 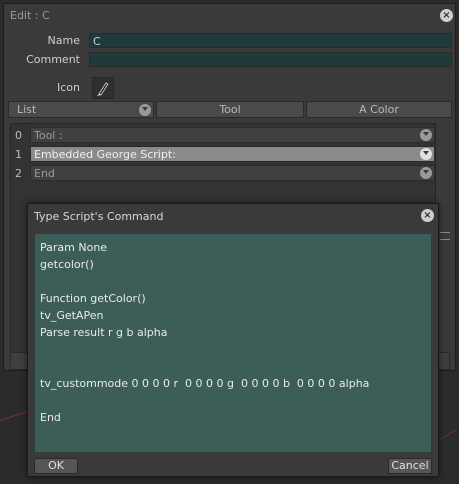 I want to click on row-text: Embedded George Script:, so click(x=105, y=154).